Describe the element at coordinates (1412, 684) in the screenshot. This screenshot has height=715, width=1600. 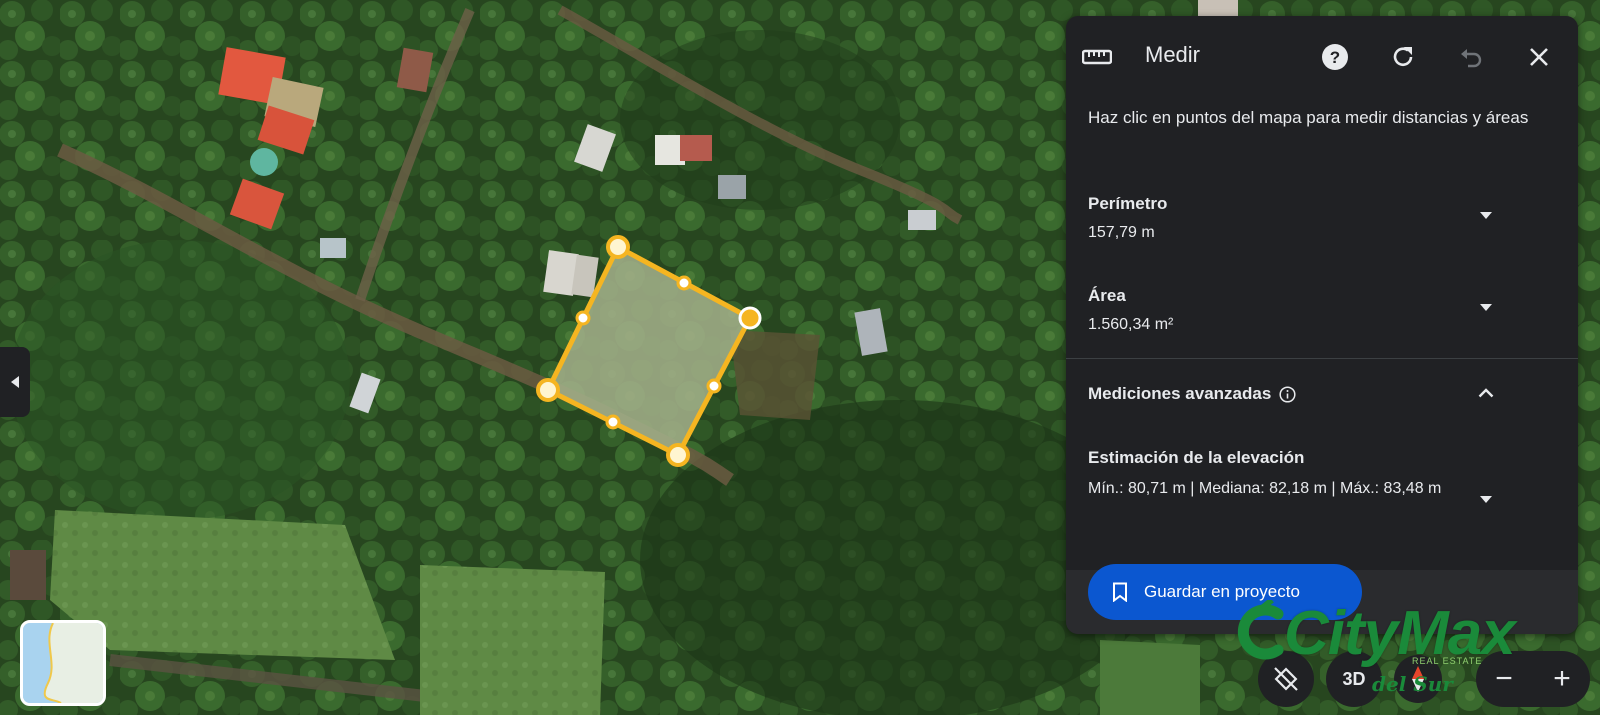
I see `watermark-sub: del Sur` at that location.